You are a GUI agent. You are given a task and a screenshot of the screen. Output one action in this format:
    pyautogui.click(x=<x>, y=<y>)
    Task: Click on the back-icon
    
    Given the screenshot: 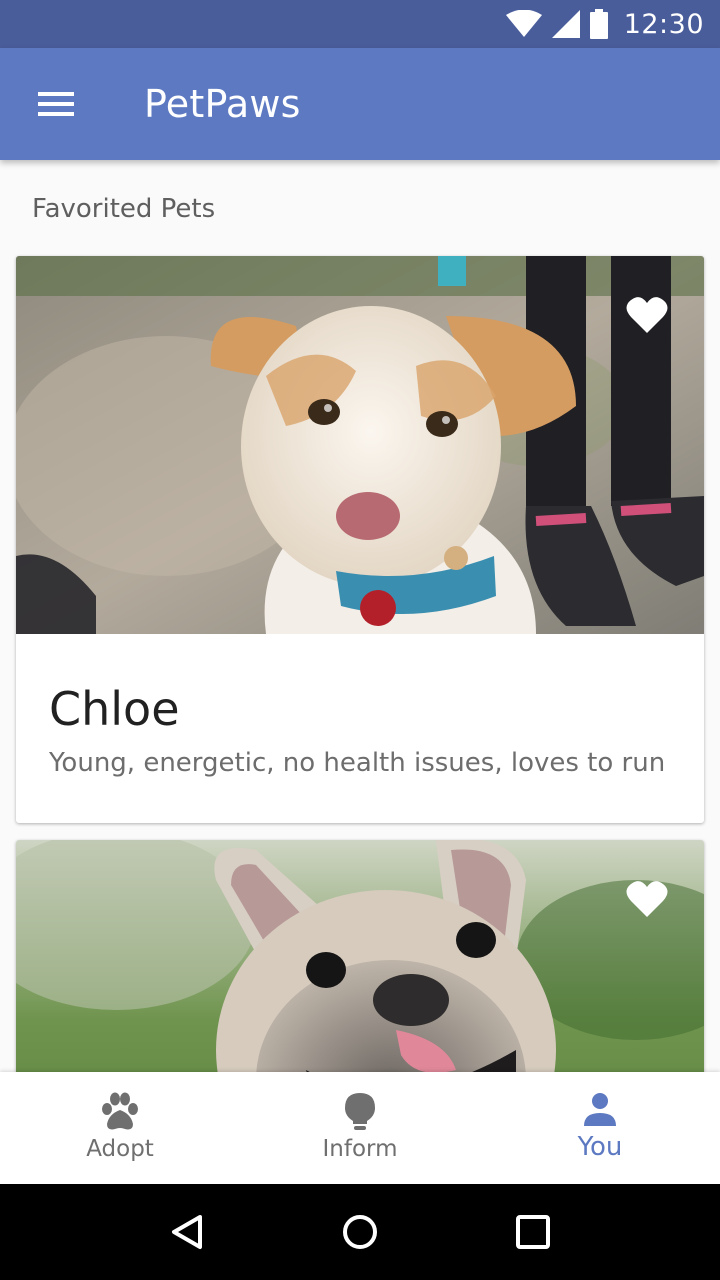 What is the action you would take?
    pyautogui.click(x=186, y=1232)
    